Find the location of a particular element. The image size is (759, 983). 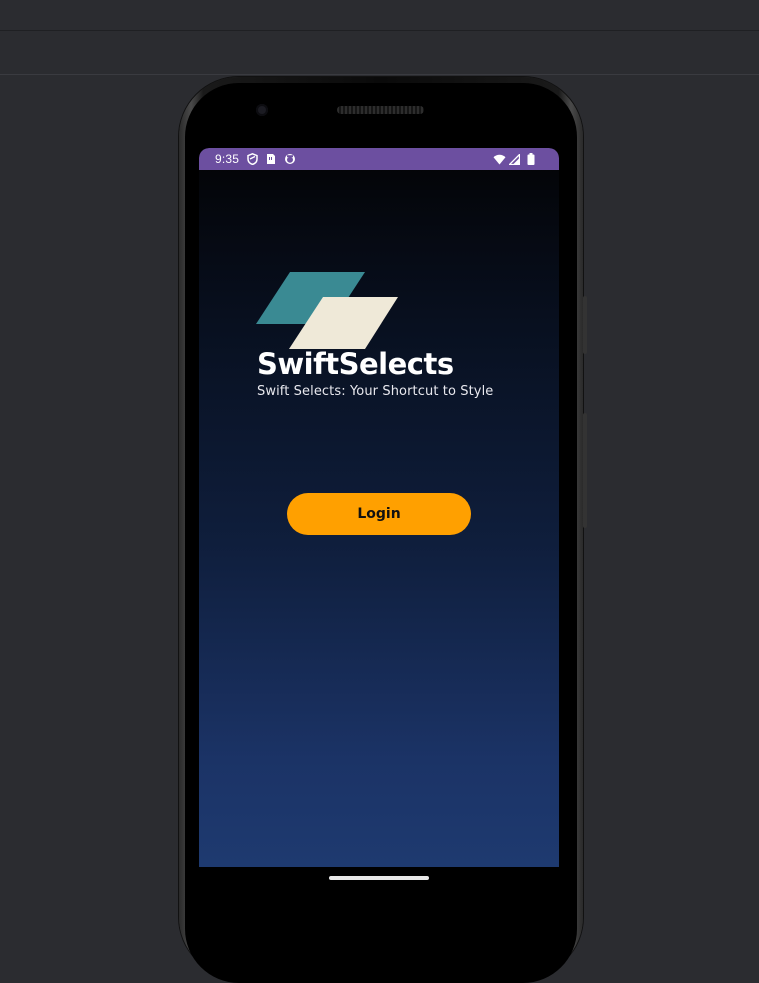

signal-icon is located at coordinates (514, 159).